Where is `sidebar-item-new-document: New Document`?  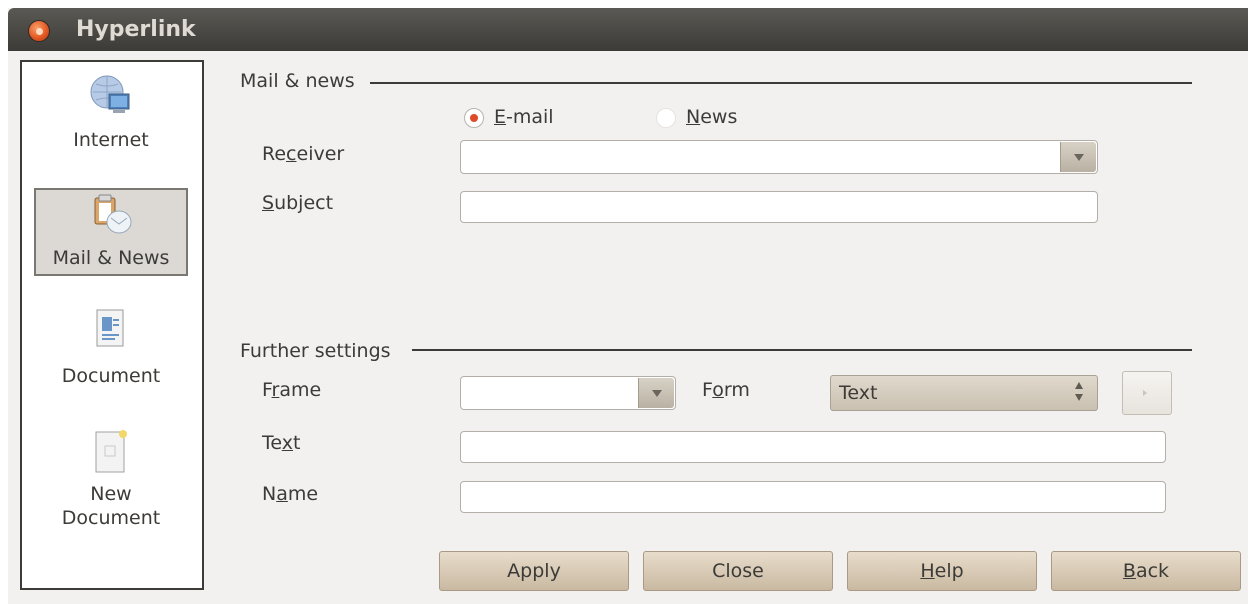 sidebar-item-new-document: New Document is located at coordinates (111, 488).